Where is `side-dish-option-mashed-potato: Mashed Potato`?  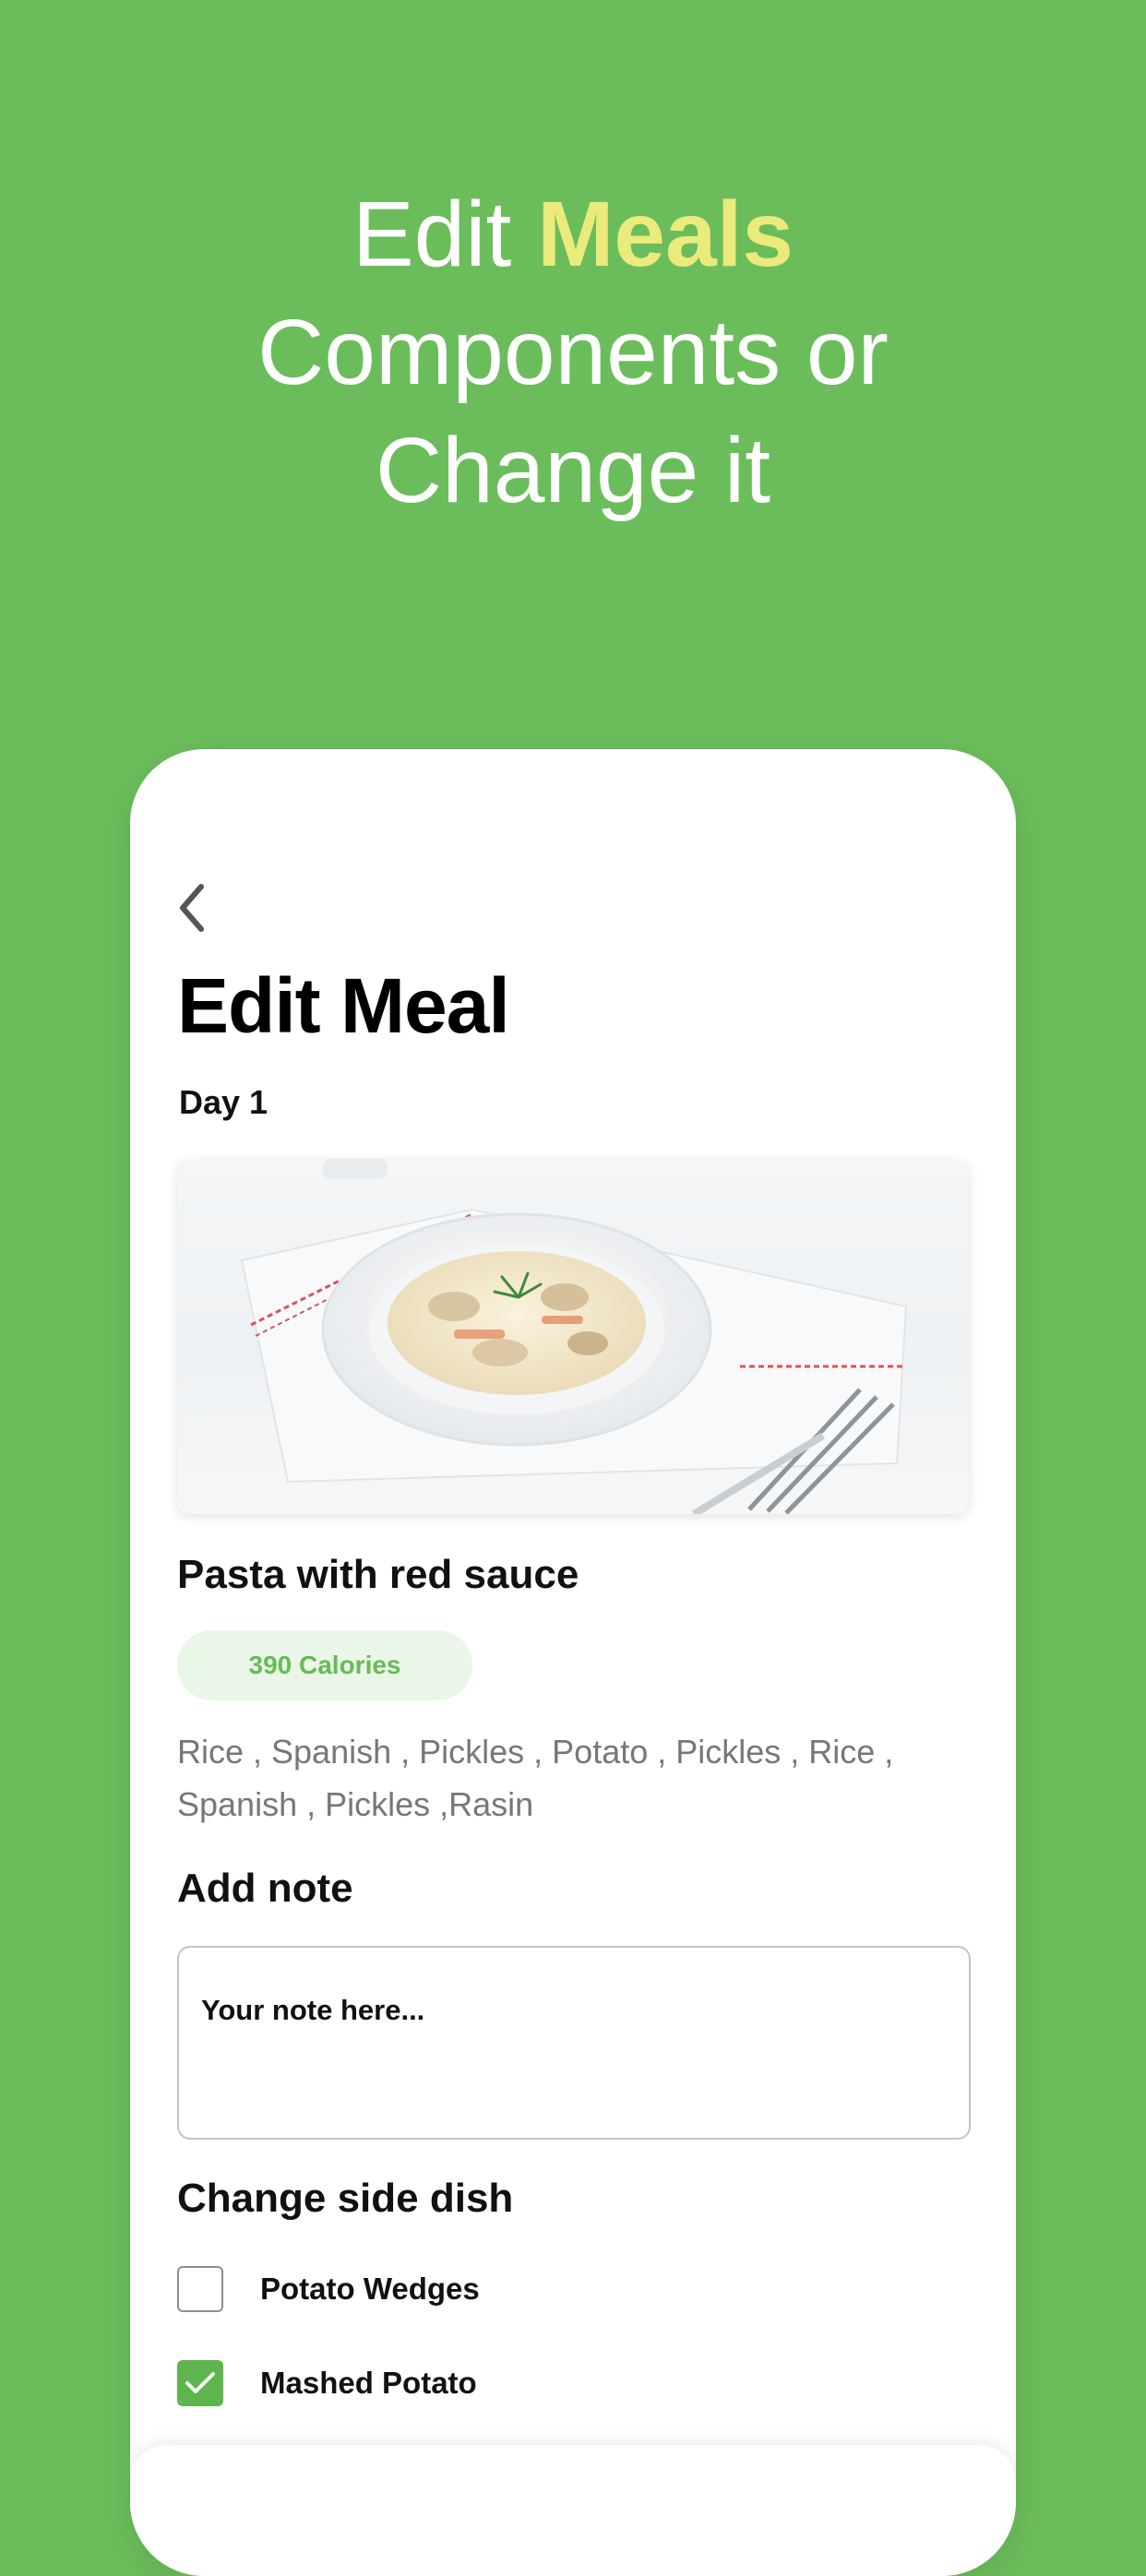
side-dish-option-mashed-potato: Mashed Potato is located at coordinates (361, 2383).